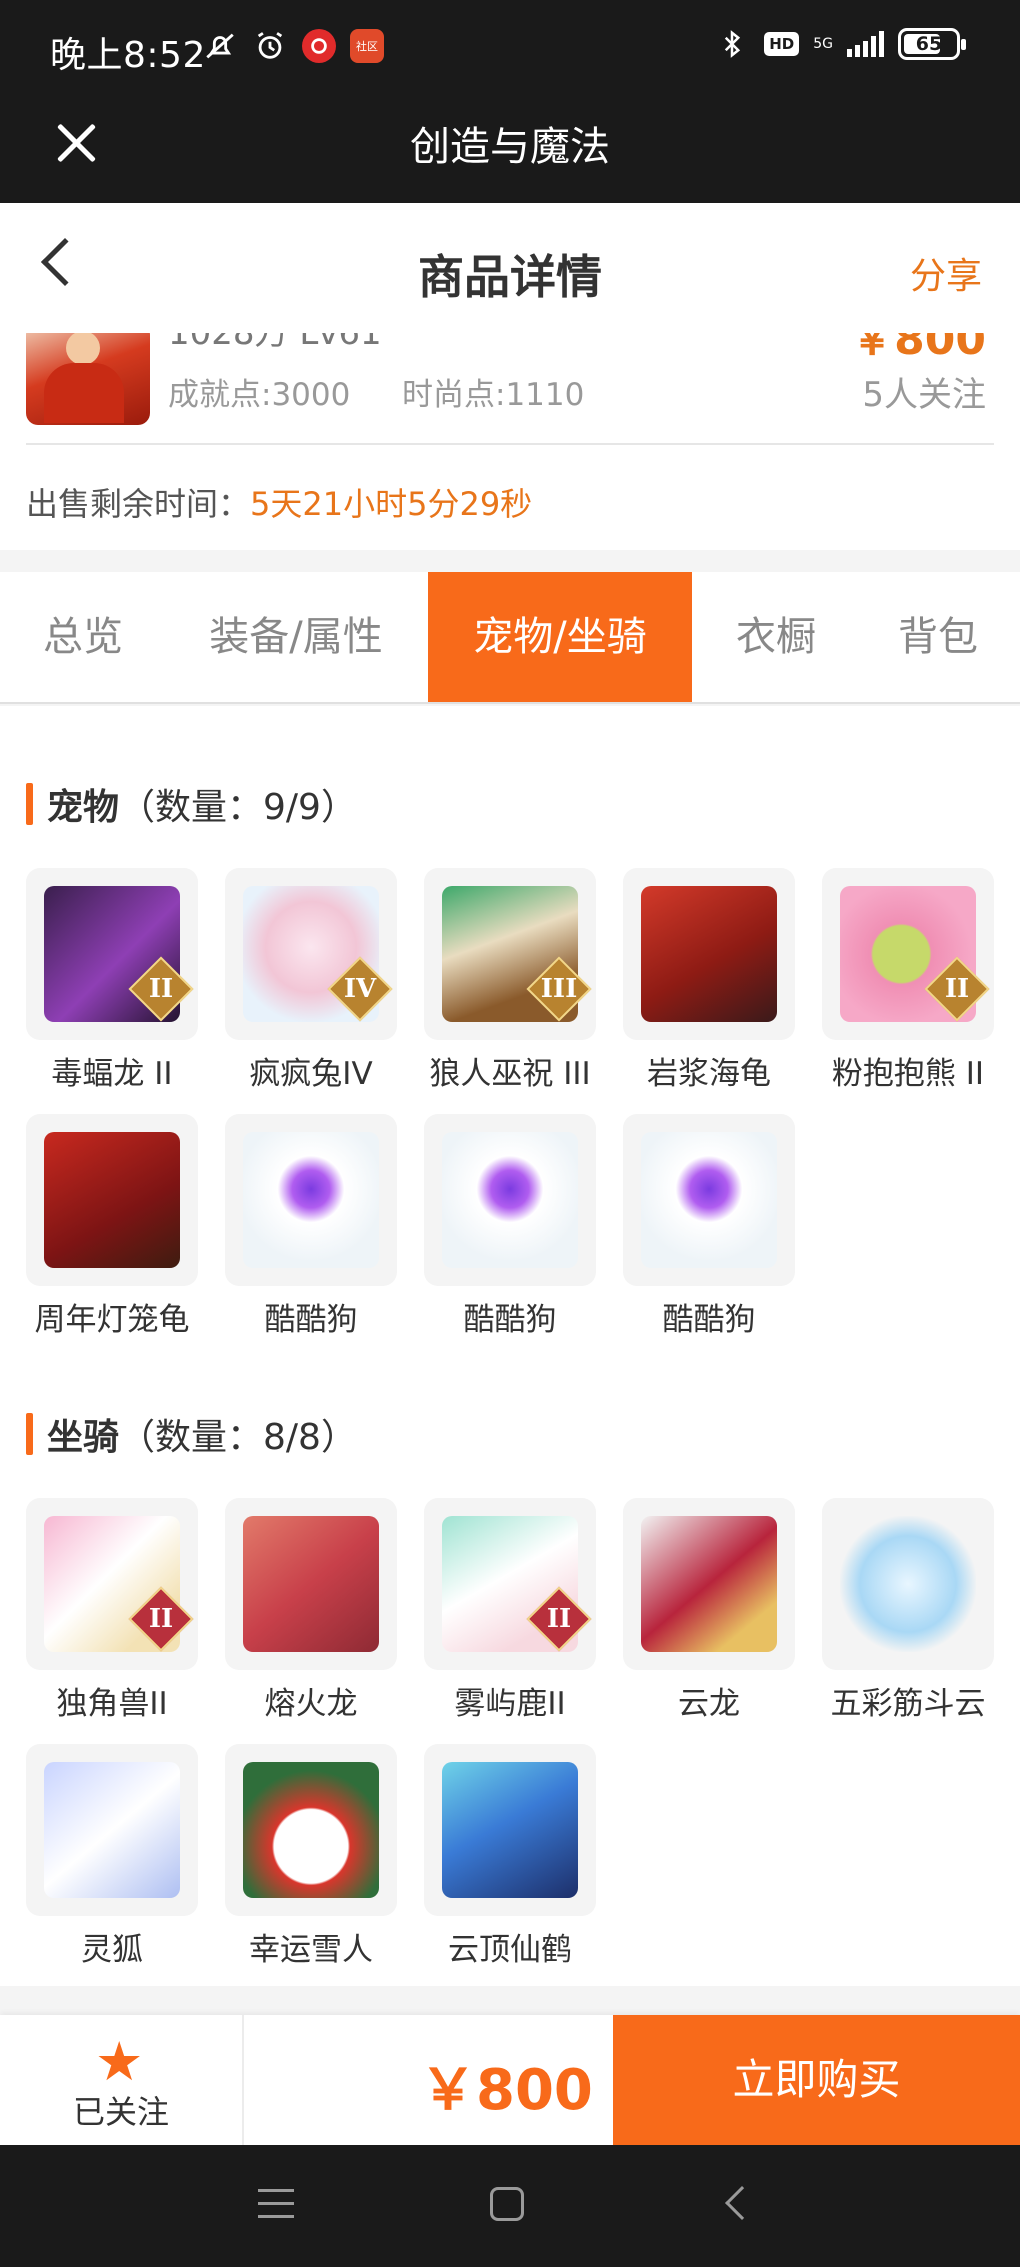  What do you see at coordinates (112, 1320) in the screenshot?
I see `item-name: 周年灯笼龟` at bounding box center [112, 1320].